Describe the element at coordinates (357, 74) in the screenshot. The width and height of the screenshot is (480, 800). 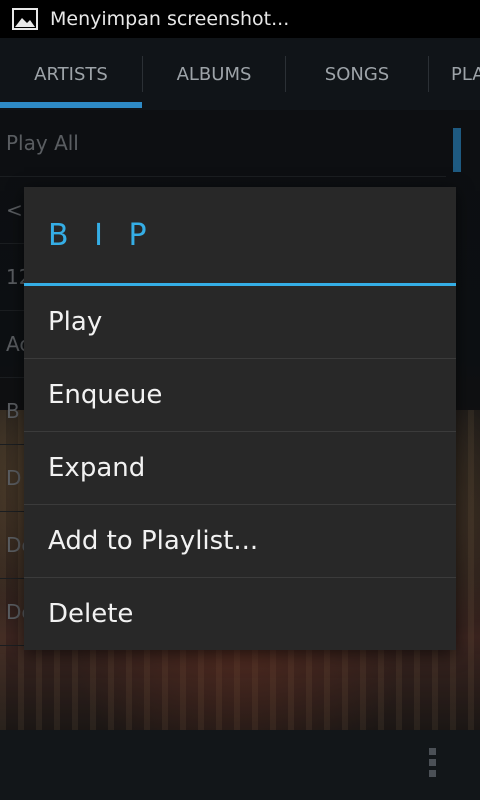
I see `tab-songs: SONGS` at that location.